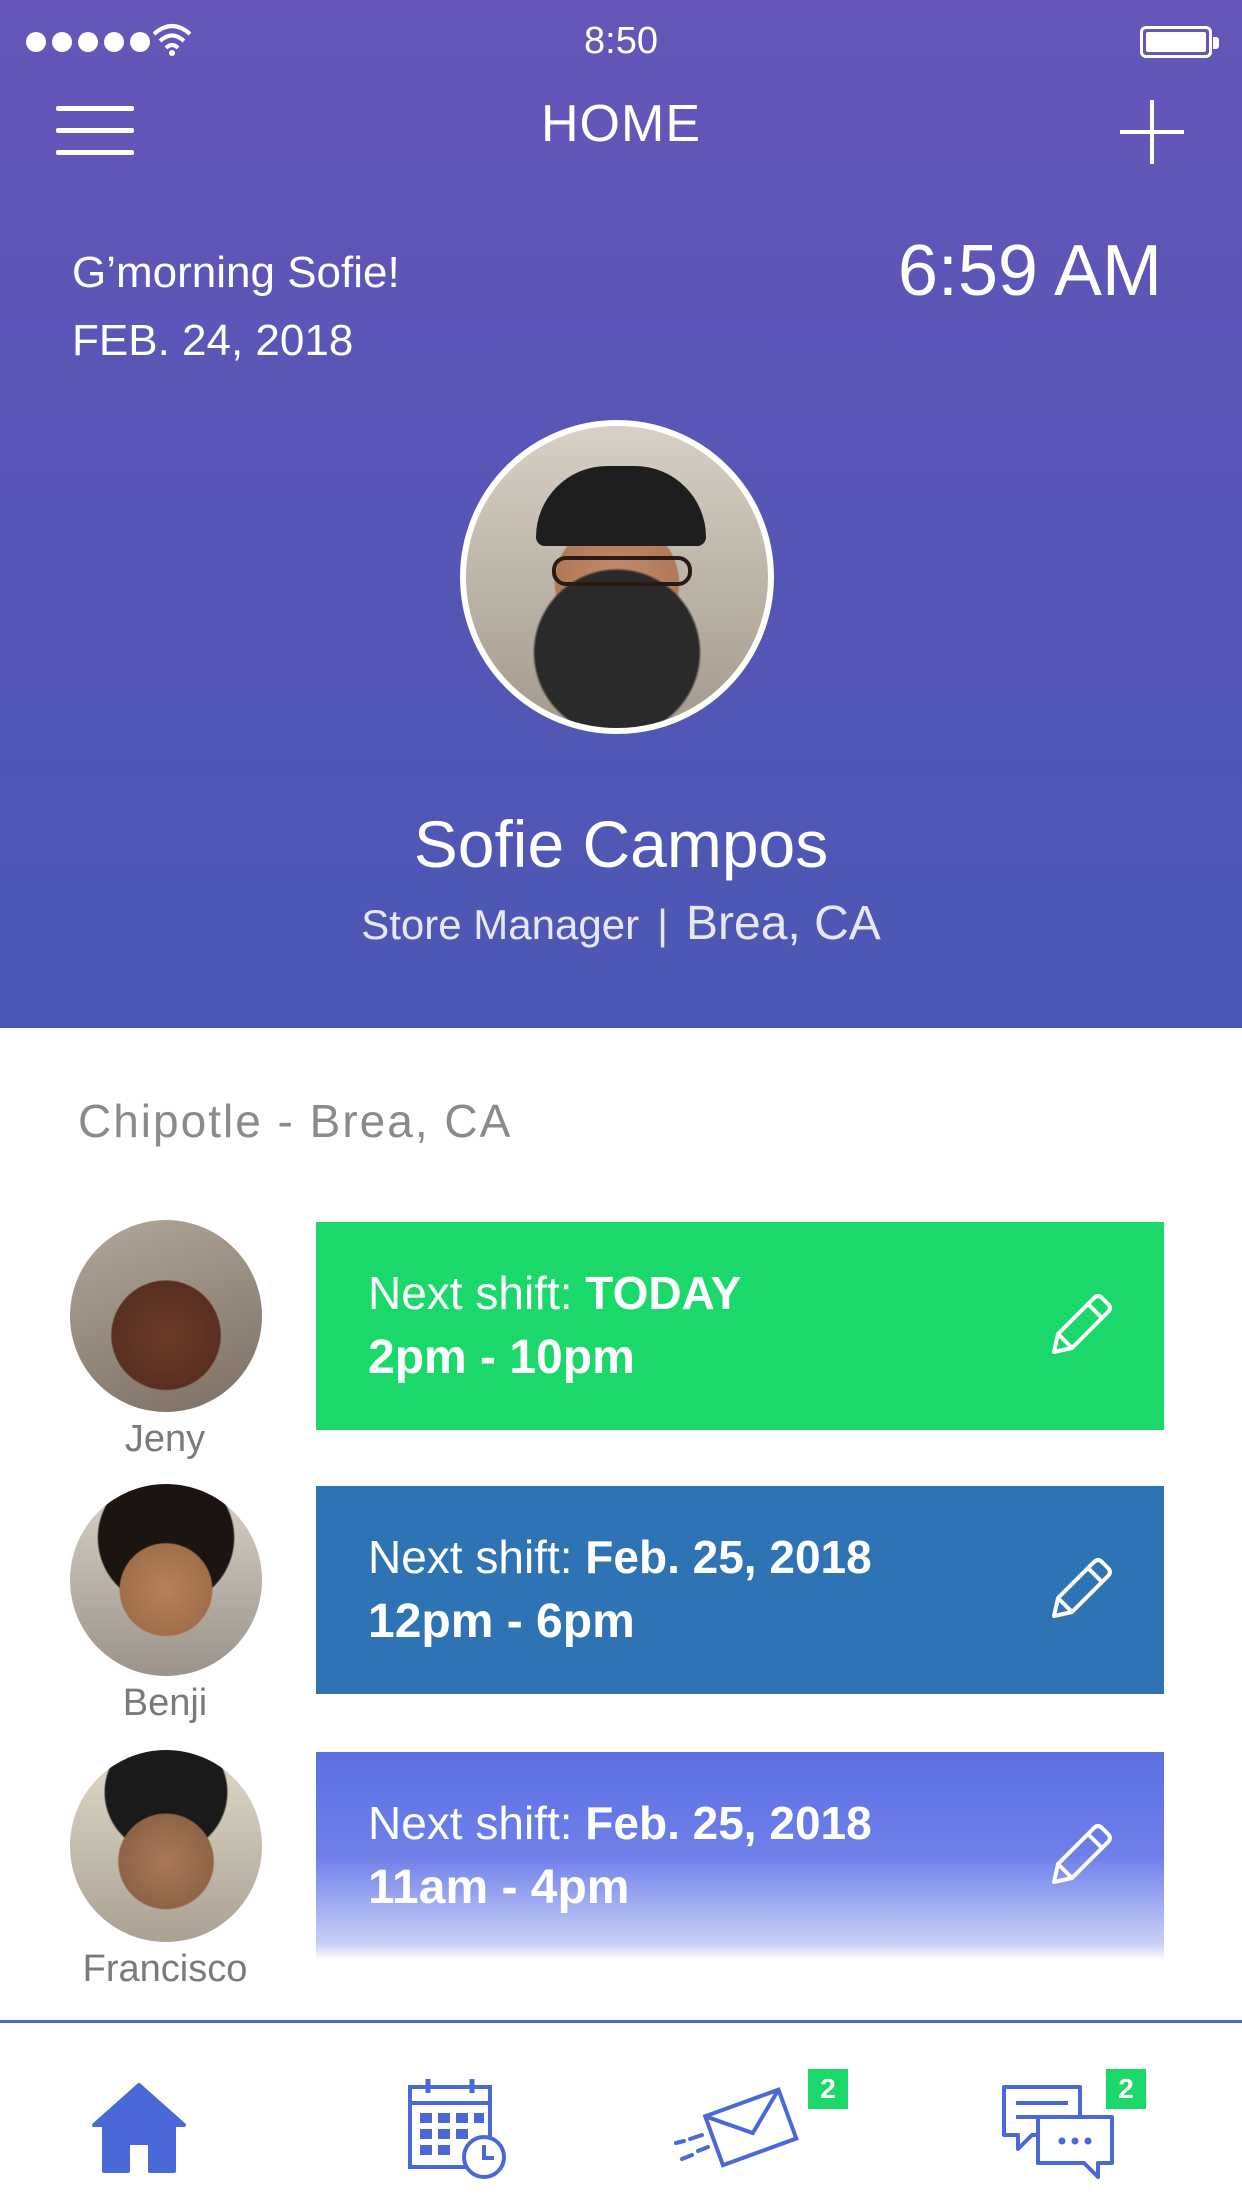  What do you see at coordinates (165, 1439) in the screenshot?
I see `employee-name: Jeny` at bounding box center [165, 1439].